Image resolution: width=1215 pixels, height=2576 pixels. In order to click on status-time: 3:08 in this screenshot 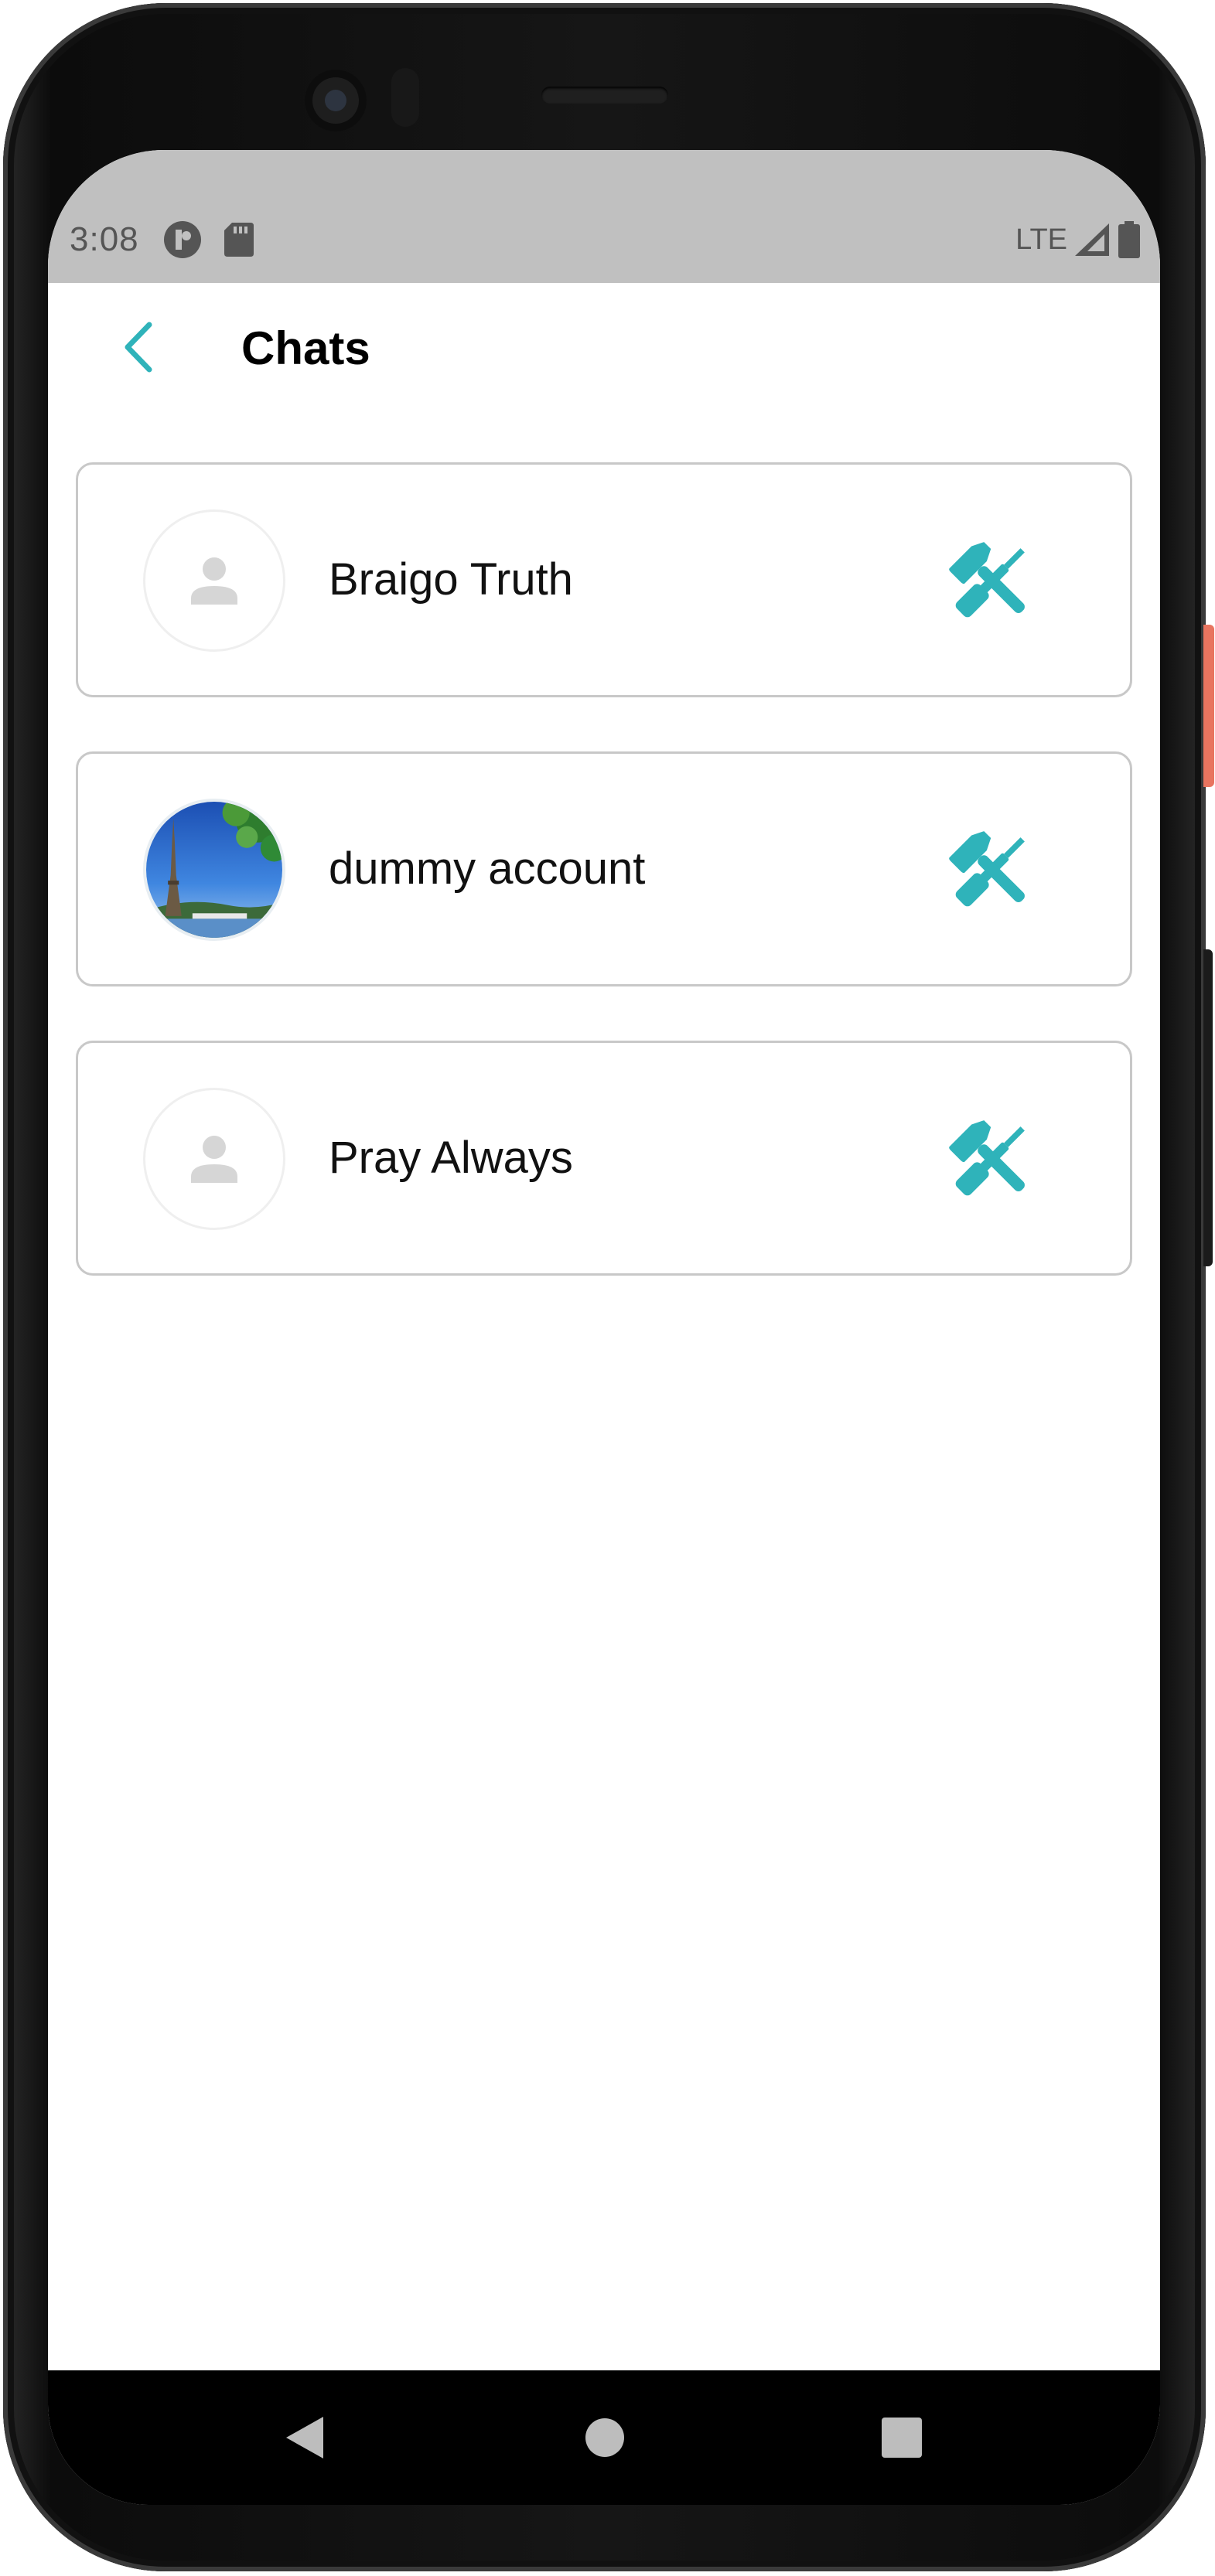, I will do `click(104, 239)`.